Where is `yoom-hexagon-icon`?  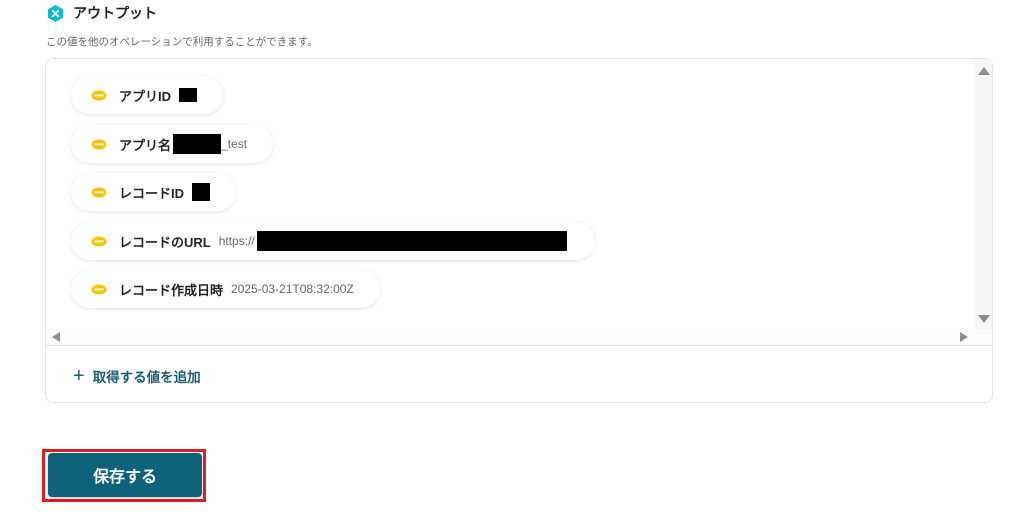 yoom-hexagon-icon is located at coordinates (55, 13).